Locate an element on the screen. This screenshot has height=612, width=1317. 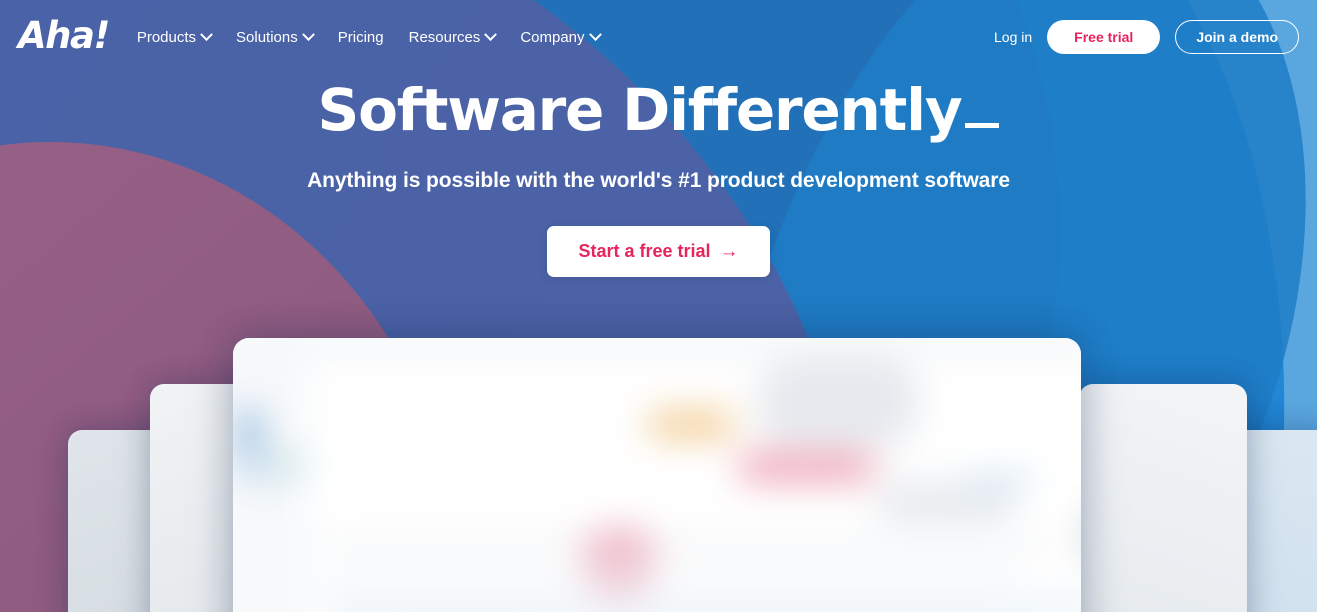
start-free-trial-button: Start a free trial → is located at coordinates (658, 251).